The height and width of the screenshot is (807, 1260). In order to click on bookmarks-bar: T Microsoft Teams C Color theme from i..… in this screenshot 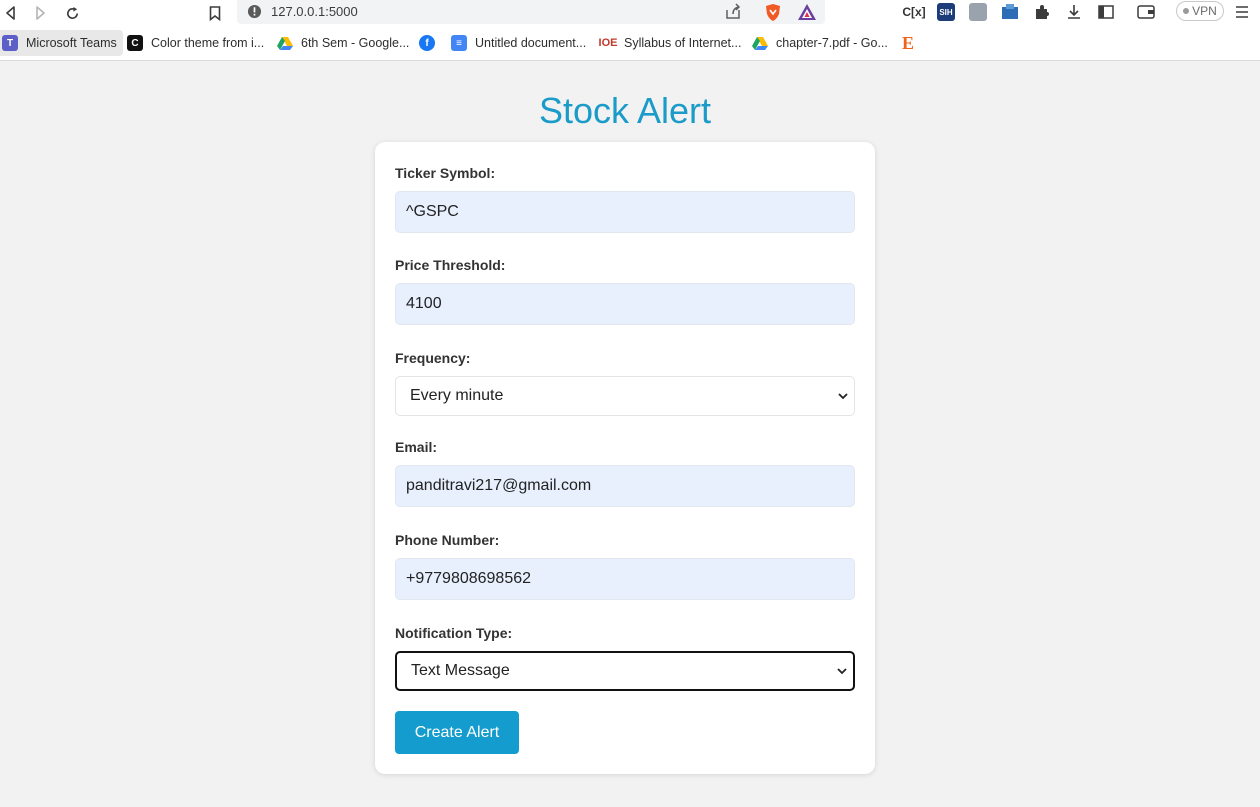, I will do `click(630, 43)`.